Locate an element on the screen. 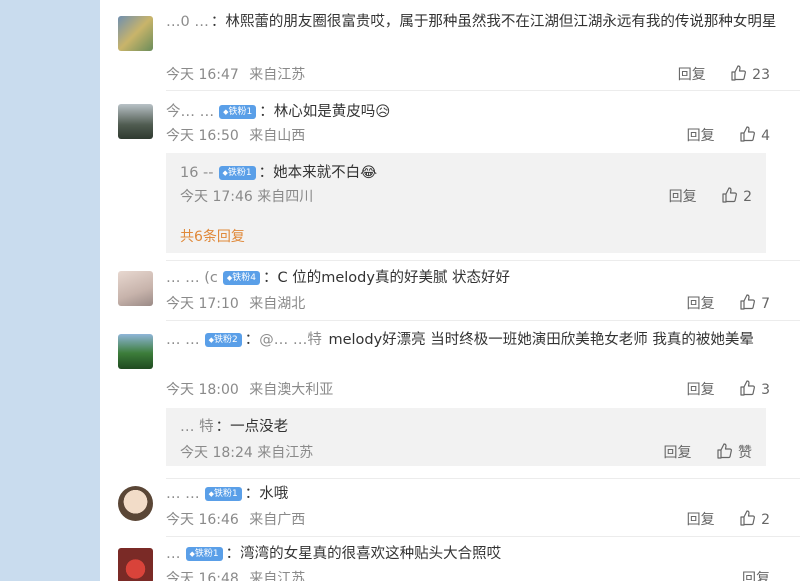 The width and height of the screenshot is (800, 581). reply-text: 她本来就不白😂 is located at coordinates (325, 173).